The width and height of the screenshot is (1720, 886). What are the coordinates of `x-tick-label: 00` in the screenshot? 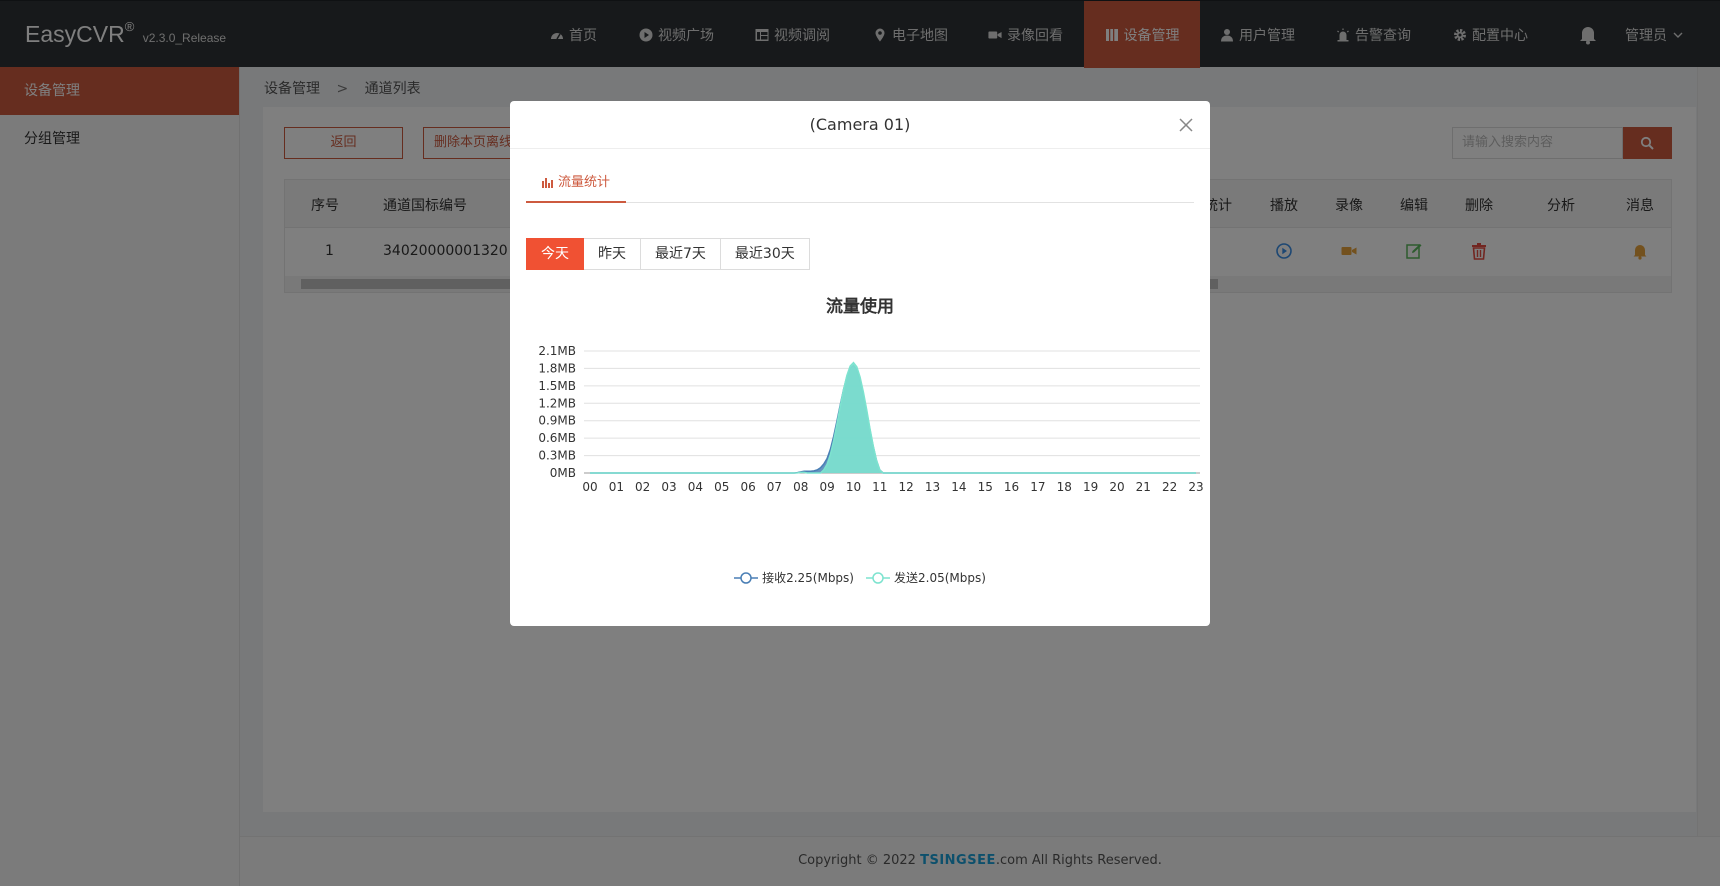 It's located at (589, 487).